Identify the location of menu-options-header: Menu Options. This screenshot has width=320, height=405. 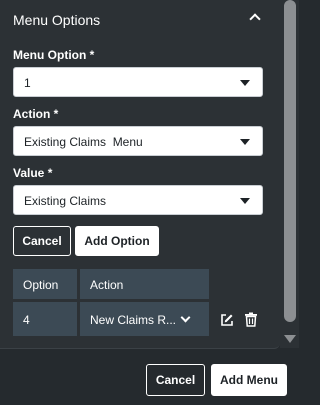
(140, 20).